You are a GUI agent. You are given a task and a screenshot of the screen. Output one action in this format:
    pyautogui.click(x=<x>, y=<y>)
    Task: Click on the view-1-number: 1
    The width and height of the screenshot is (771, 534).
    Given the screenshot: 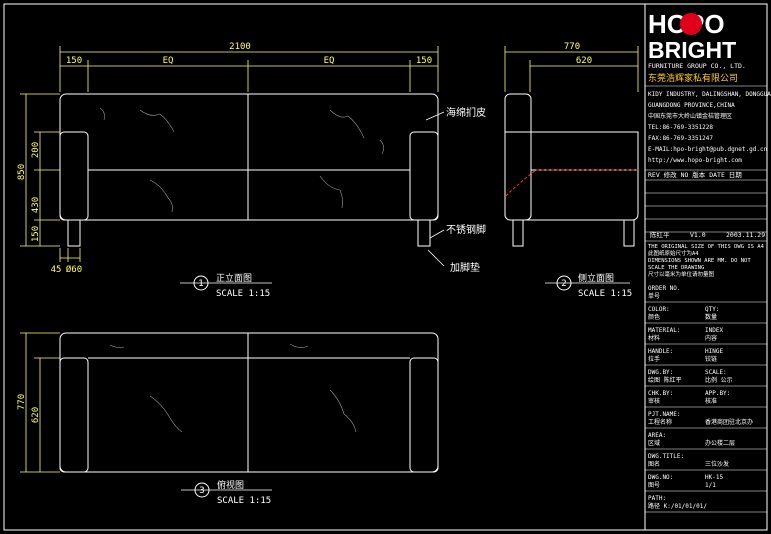 What is the action you would take?
    pyautogui.click(x=200, y=284)
    